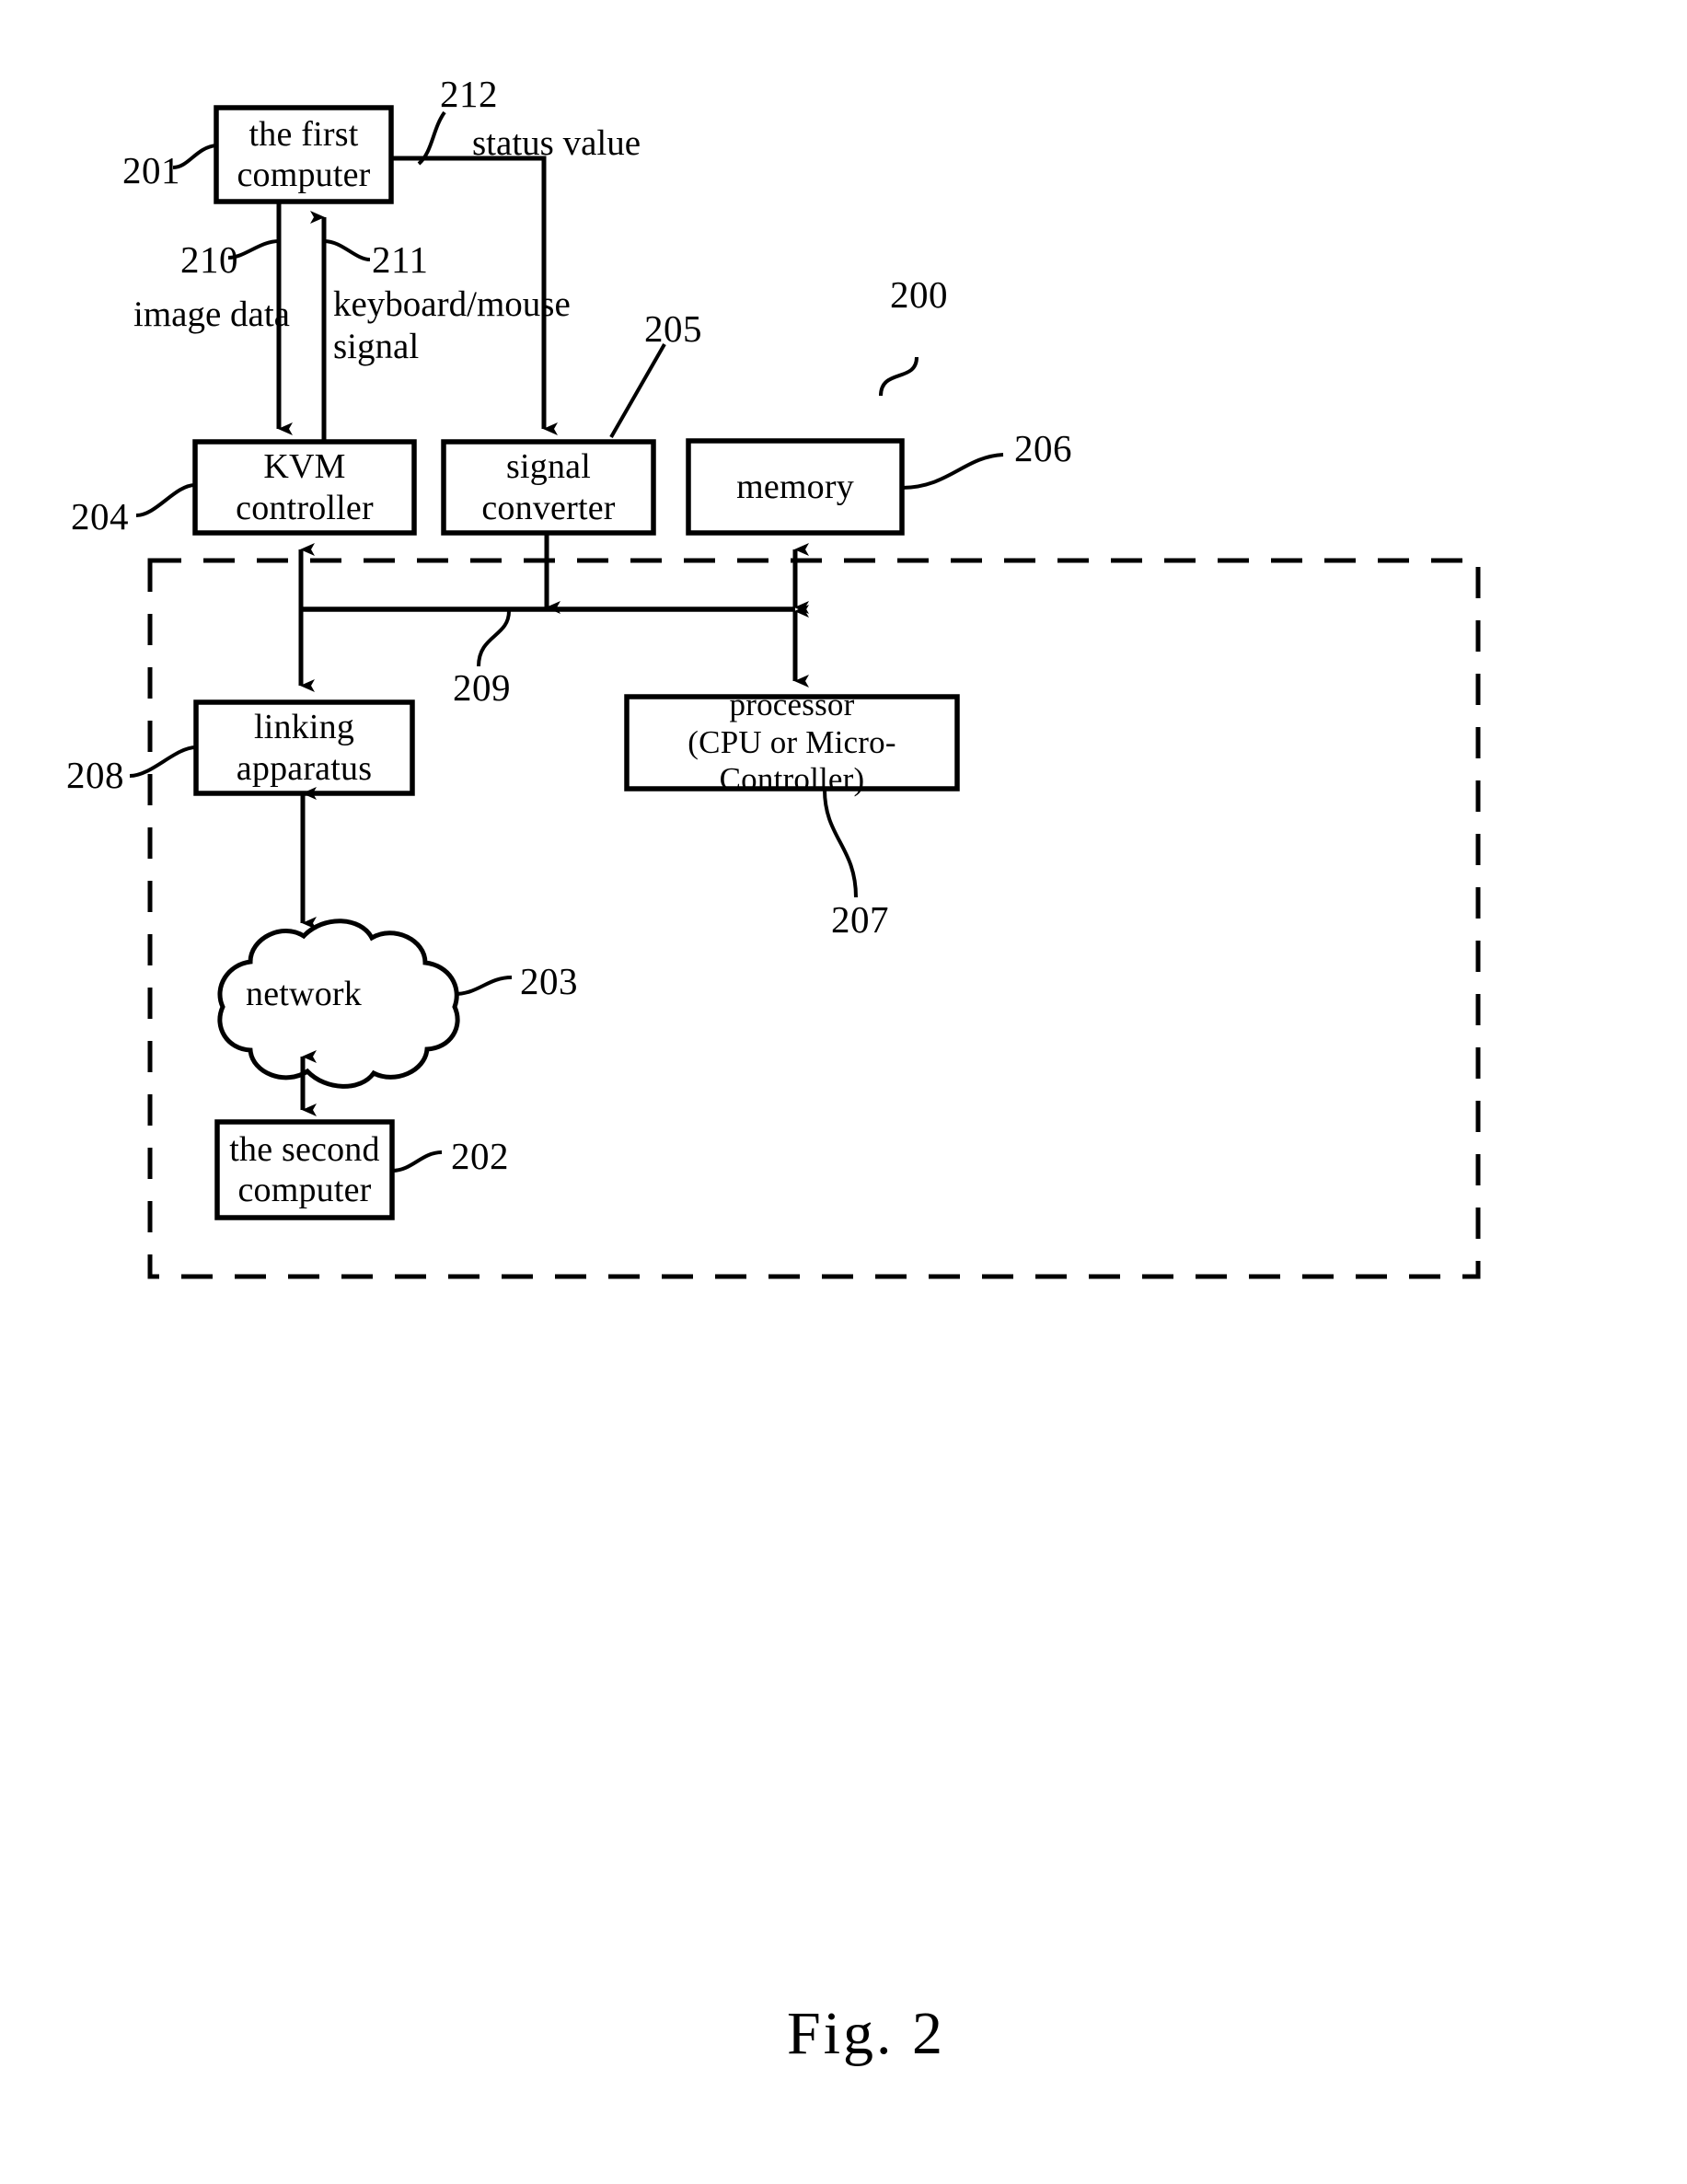  What do you see at coordinates (549, 981) in the screenshot?
I see `ref-203: 203` at bounding box center [549, 981].